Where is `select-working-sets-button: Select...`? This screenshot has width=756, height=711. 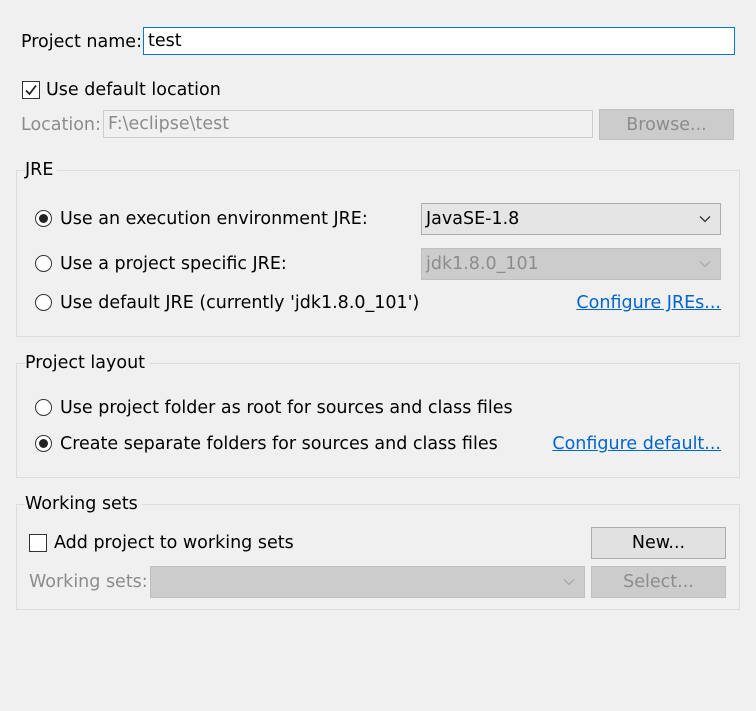 select-working-sets-button: Select... is located at coordinates (658, 582).